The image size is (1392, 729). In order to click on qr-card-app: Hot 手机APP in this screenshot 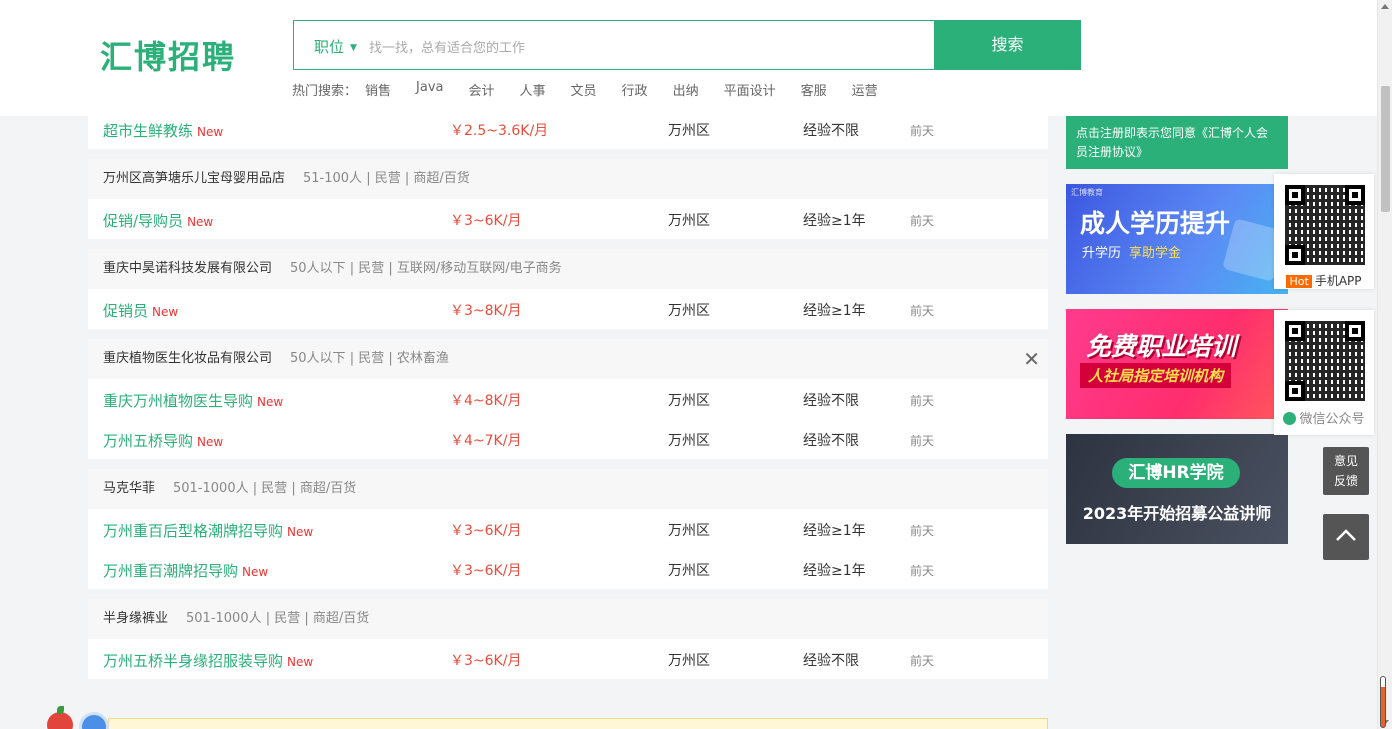, I will do `click(1324, 231)`.